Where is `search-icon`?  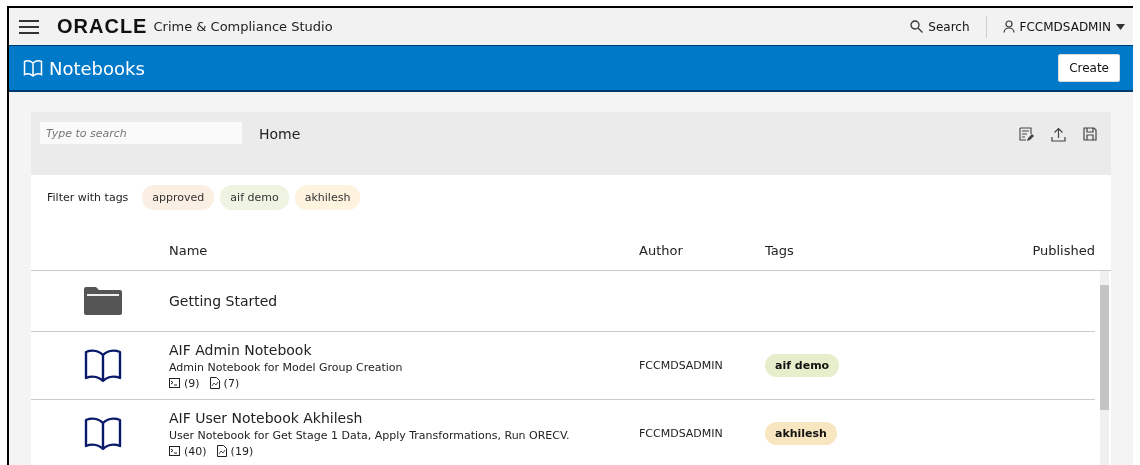 search-icon is located at coordinates (917, 26).